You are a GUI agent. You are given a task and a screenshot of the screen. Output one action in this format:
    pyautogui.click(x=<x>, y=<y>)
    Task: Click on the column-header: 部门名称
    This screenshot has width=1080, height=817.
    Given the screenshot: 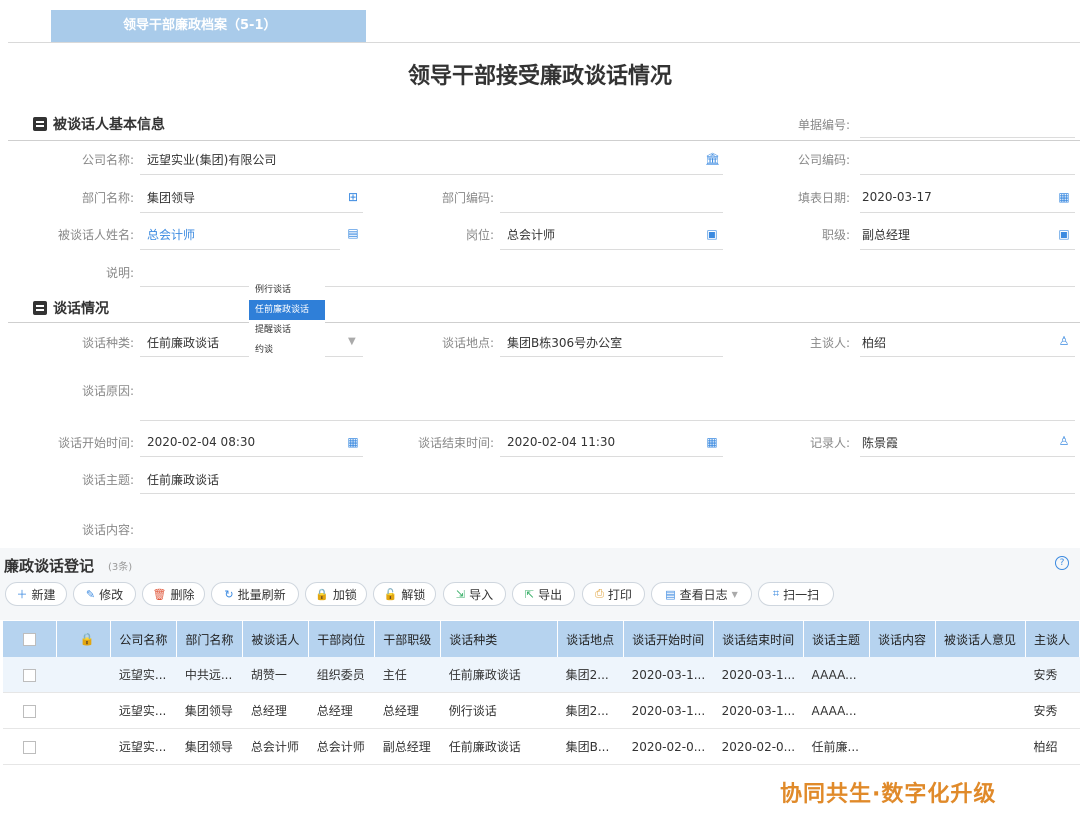 What is the action you would take?
    pyautogui.click(x=210, y=639)
    